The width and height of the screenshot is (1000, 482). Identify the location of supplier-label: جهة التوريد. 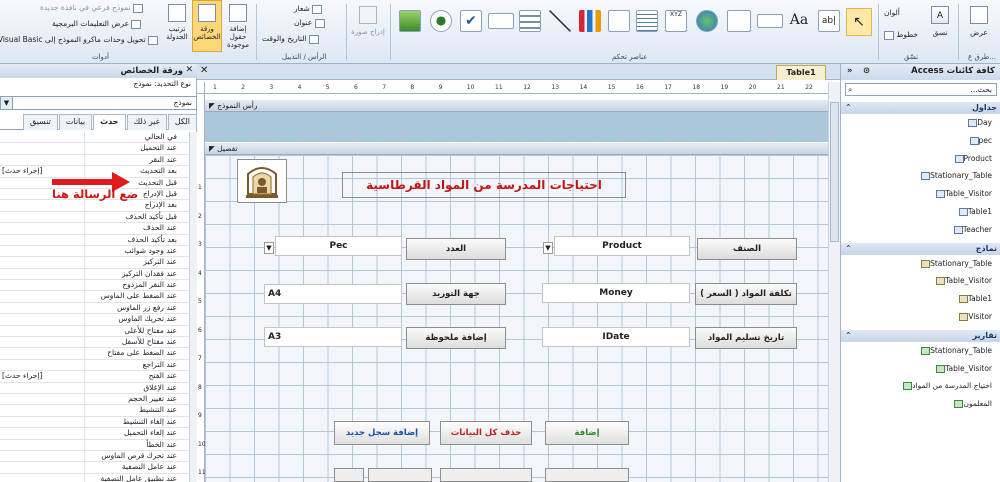
(456, 294).